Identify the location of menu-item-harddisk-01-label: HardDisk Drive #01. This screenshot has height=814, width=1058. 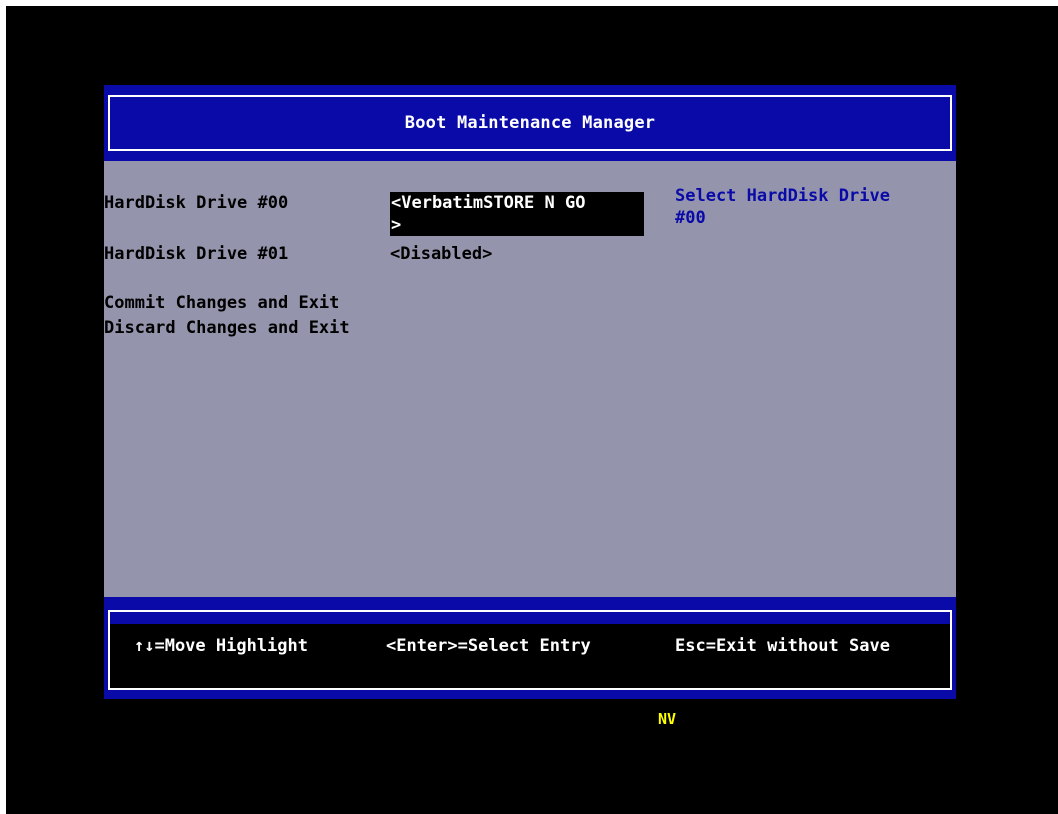
(196, 254).